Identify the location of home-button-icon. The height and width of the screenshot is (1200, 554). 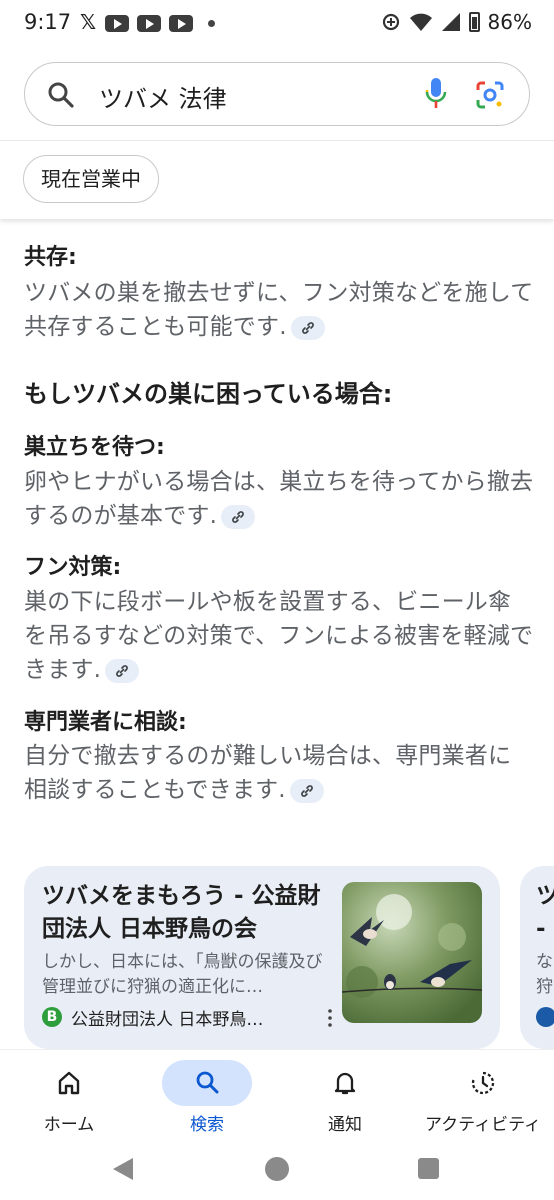
(277, 1169).